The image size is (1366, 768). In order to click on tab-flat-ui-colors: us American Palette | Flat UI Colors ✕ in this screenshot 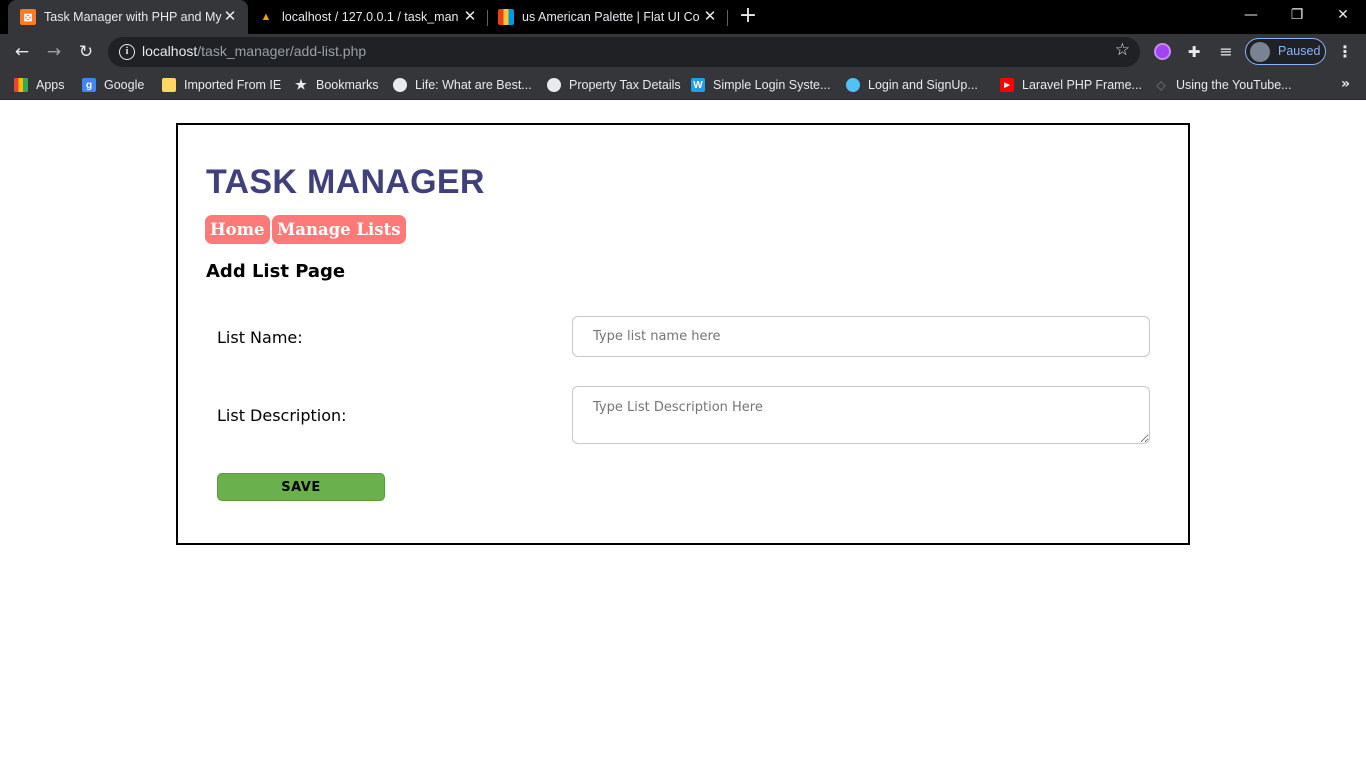, I will do `click(608, 17)`.